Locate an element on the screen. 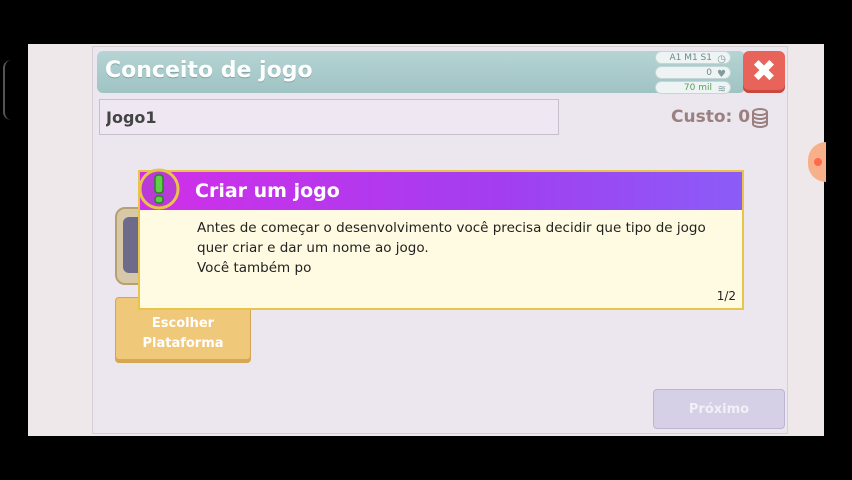 Image resolution: width=852 pixels, height=480 pixels. tutorial-line: Você também po is located at coordinates (254, 268).